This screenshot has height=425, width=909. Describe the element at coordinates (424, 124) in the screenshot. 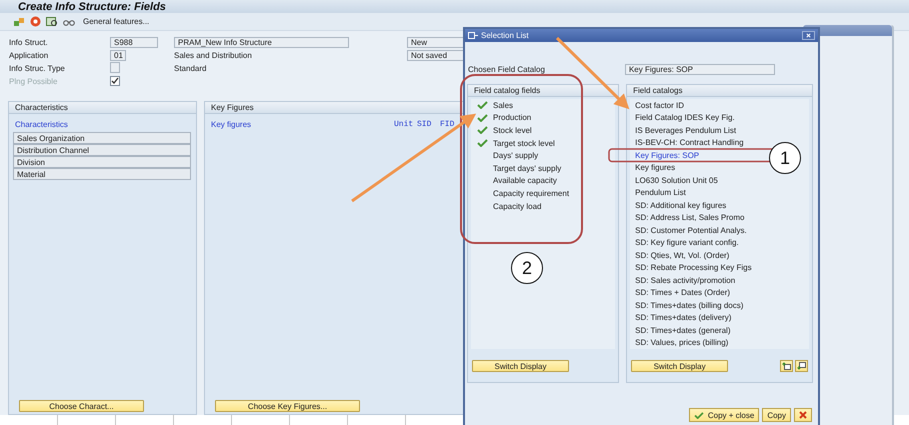

I see `column-heading: SID` at that location.